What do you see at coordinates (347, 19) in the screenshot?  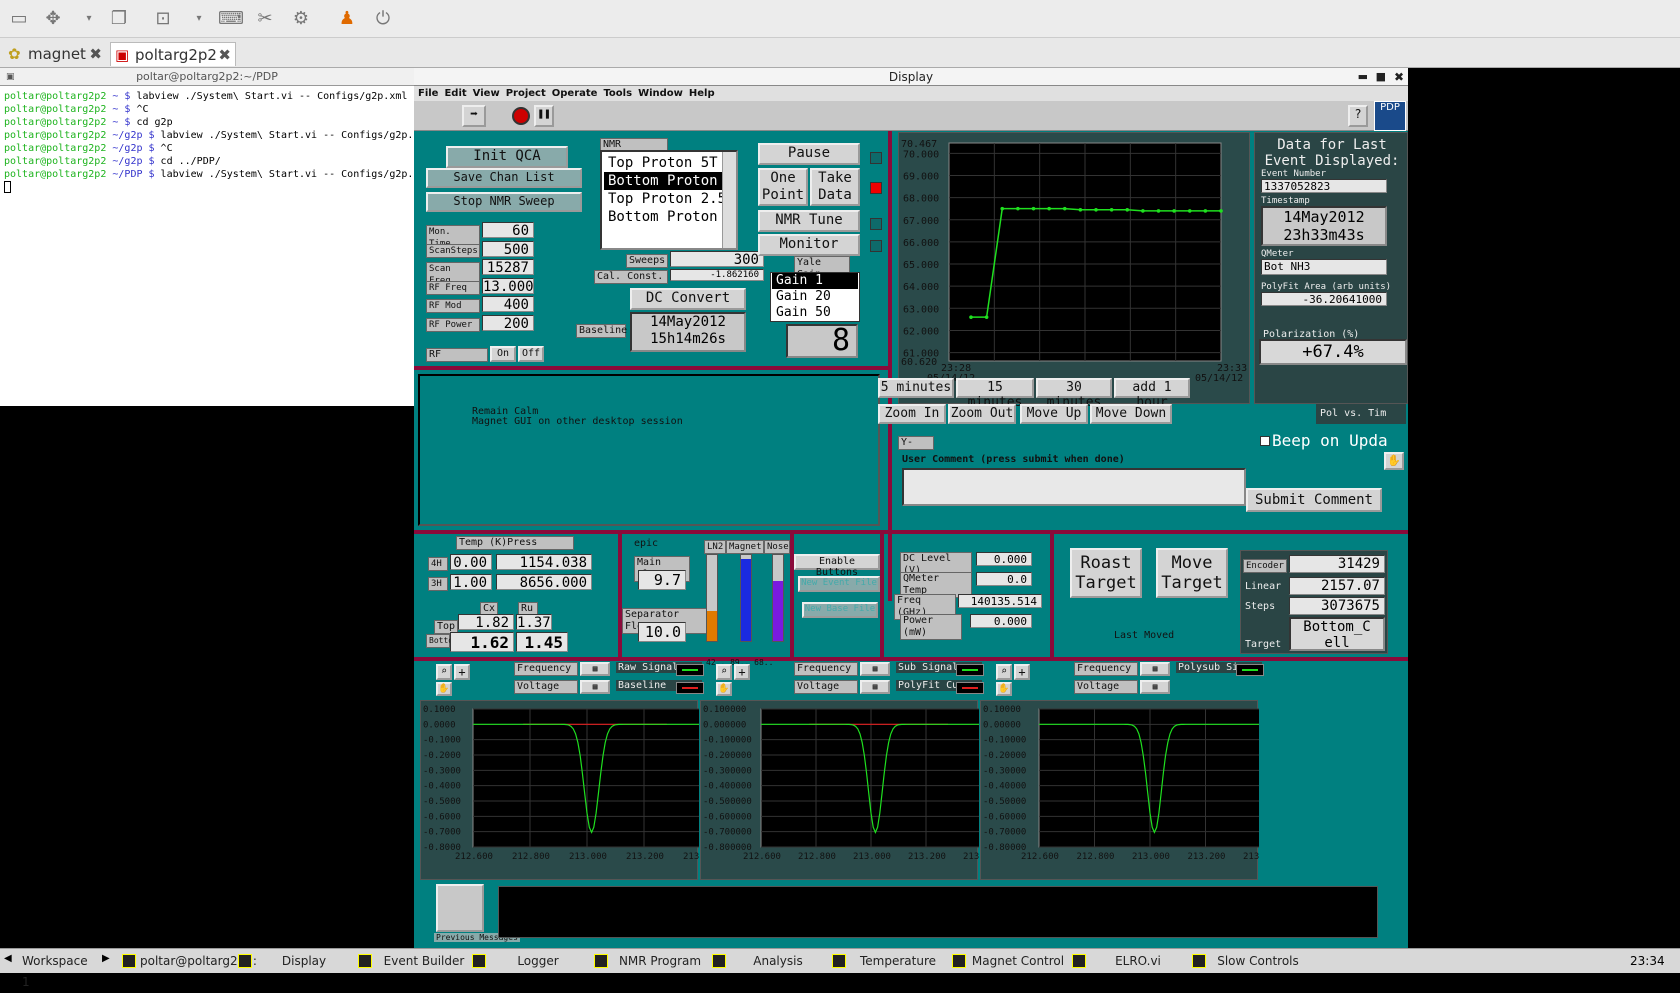 I see `joystick-icon: ♟` at bounding box center [347, 19].